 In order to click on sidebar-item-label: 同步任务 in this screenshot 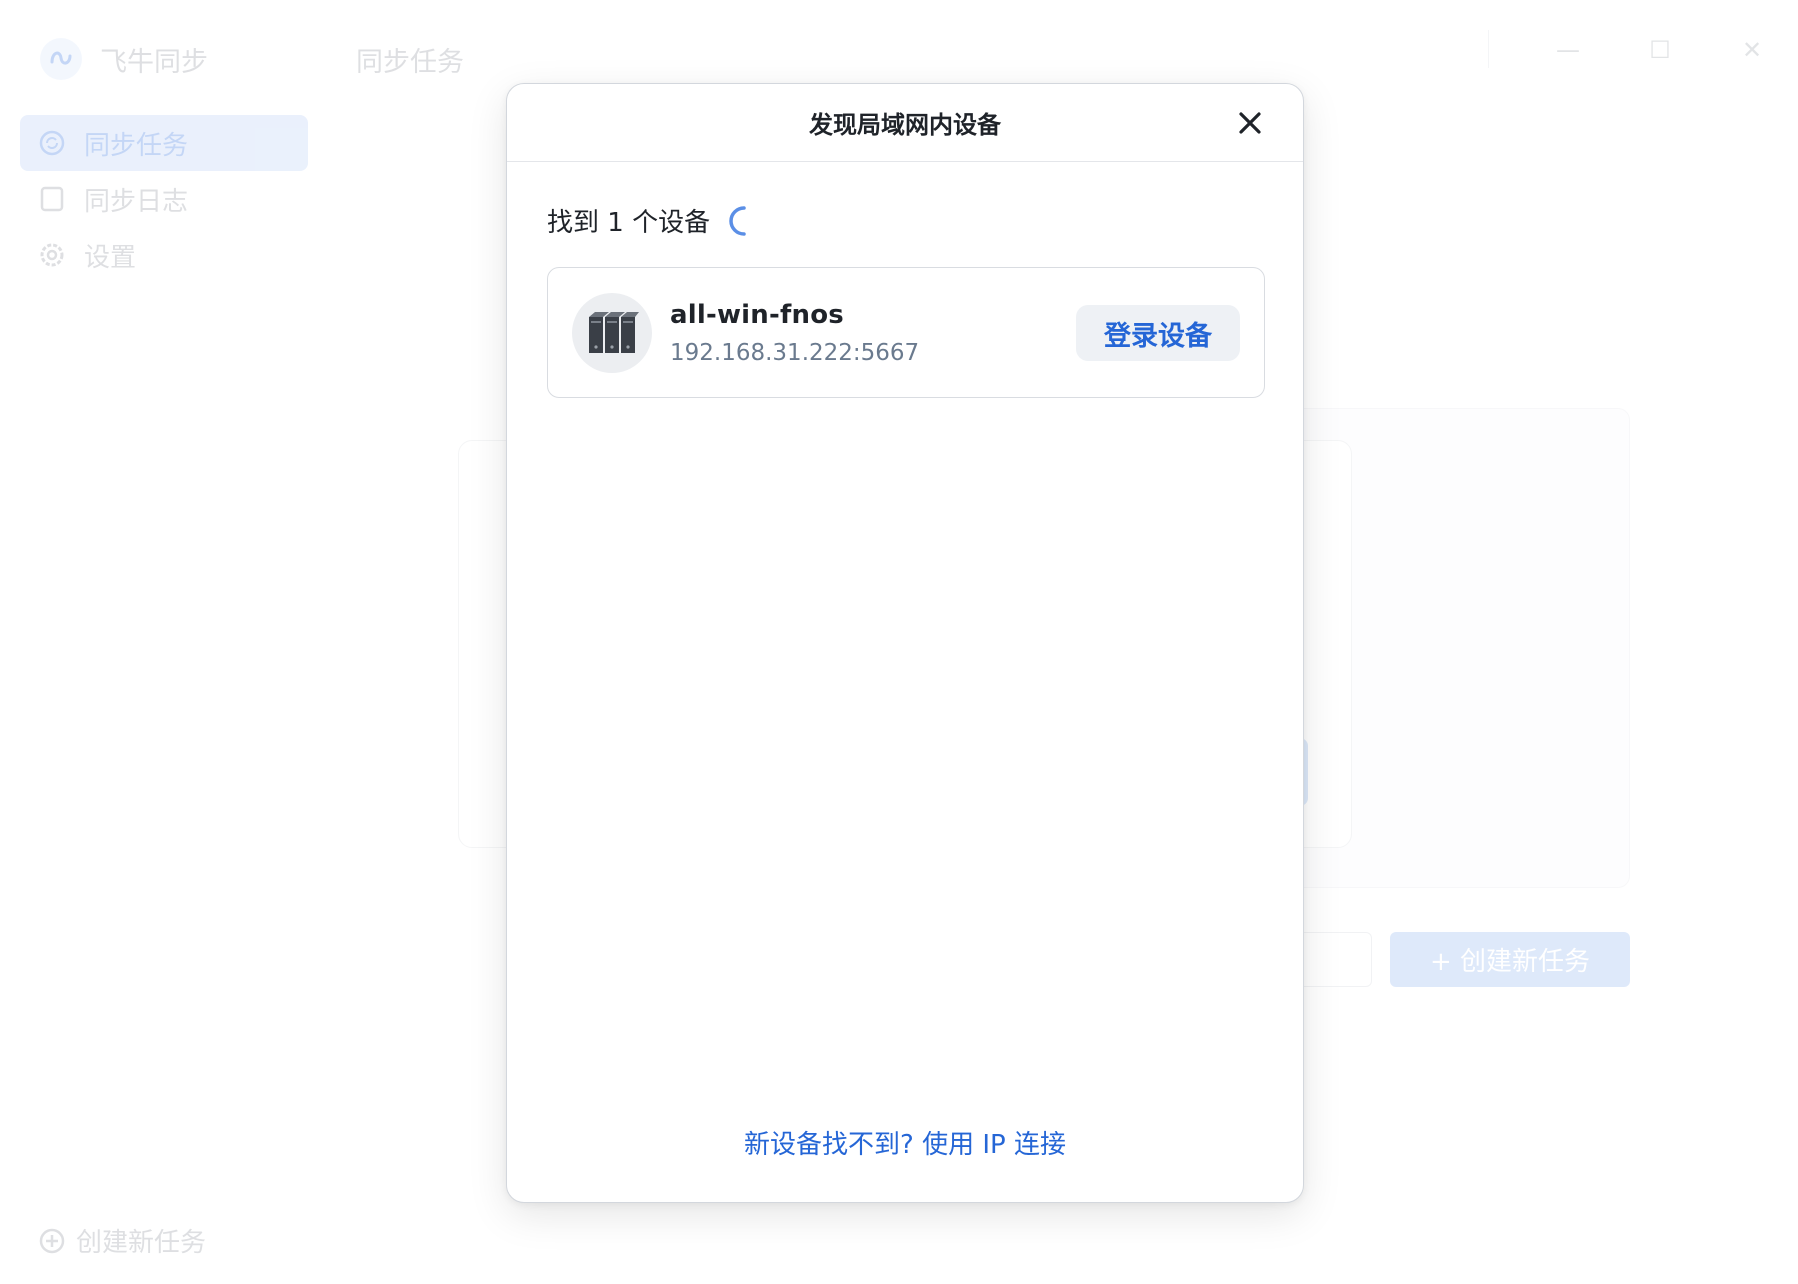, I will do `click(136, 145)`.